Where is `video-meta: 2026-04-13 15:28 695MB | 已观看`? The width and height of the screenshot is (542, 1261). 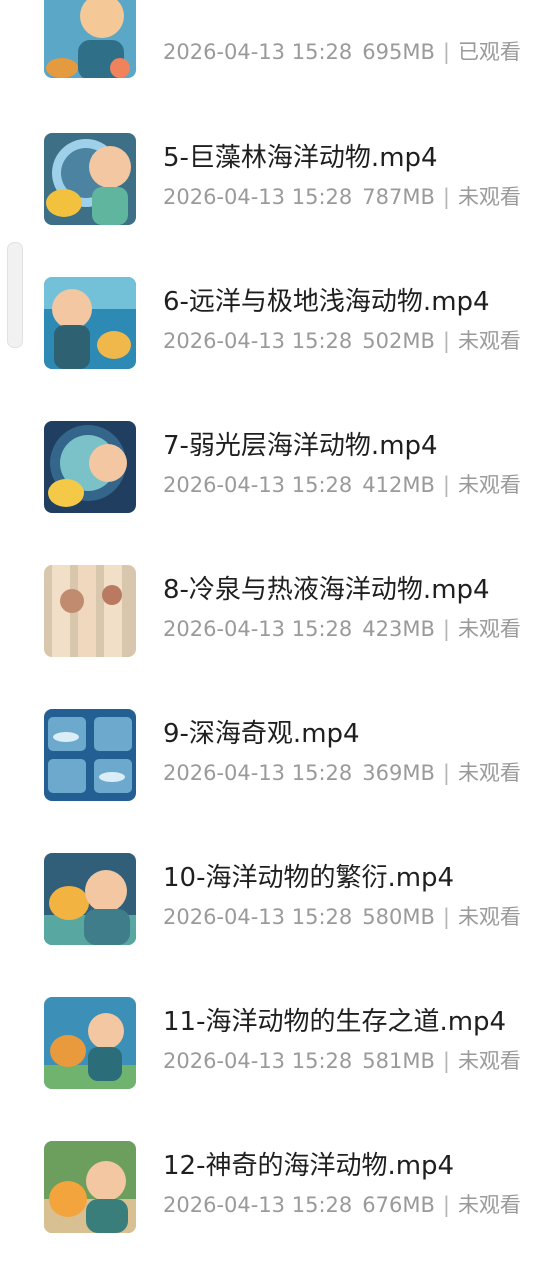
video-meta: 2026-04-13 15:28 695MB | 已观看 is located at coordinates (342, 52).